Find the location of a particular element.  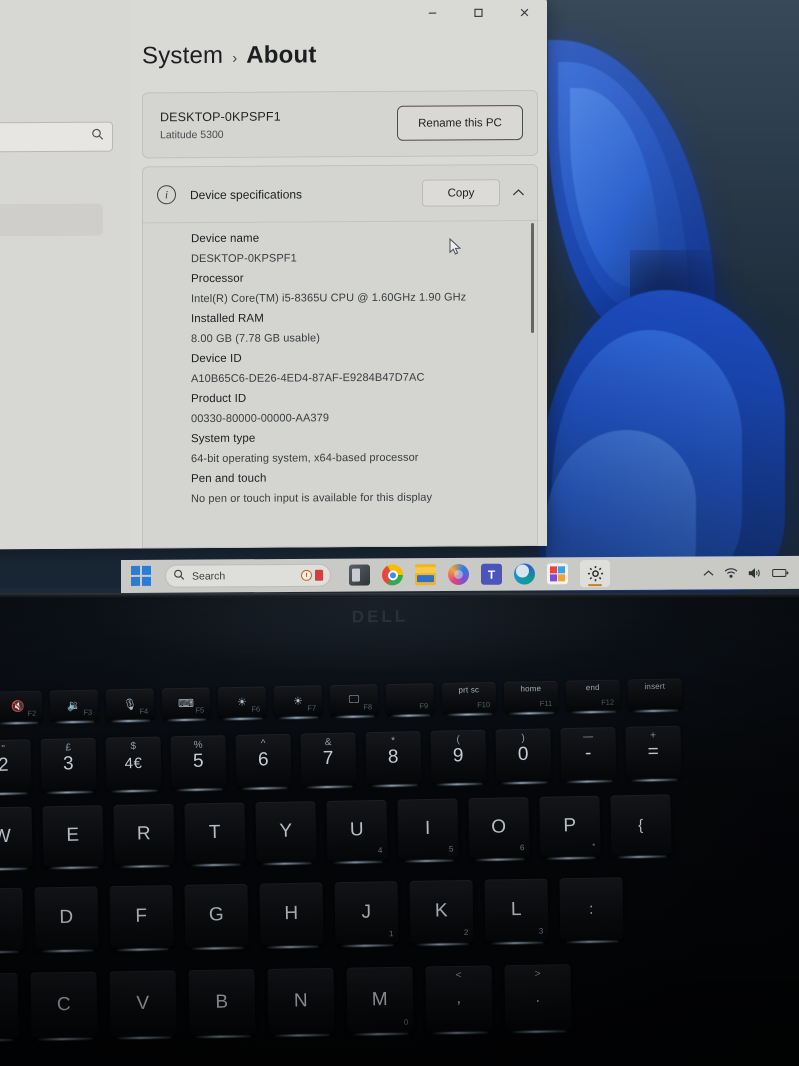

taskbar-app-icons is located at coordinates (479, 574).